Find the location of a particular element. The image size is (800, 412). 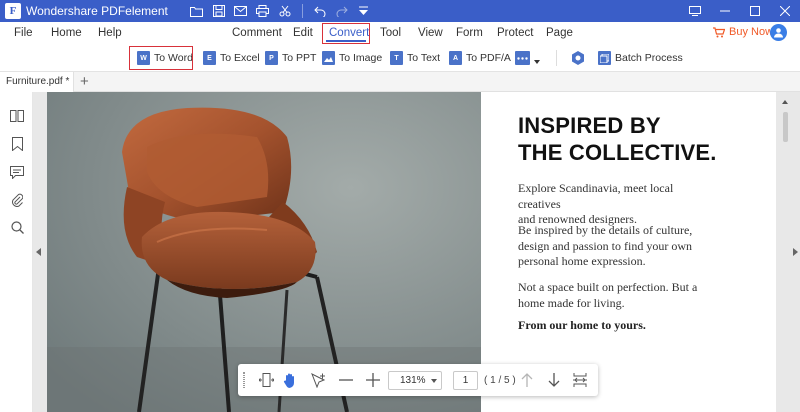

settings-button is located at coordinates (578, 58).